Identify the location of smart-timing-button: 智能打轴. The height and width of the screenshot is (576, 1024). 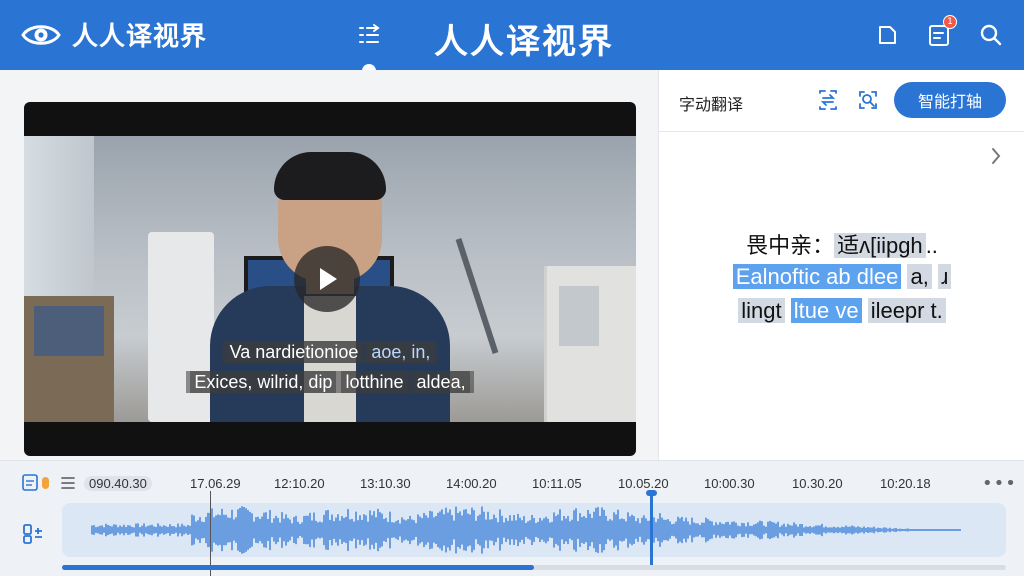
(950, 100).